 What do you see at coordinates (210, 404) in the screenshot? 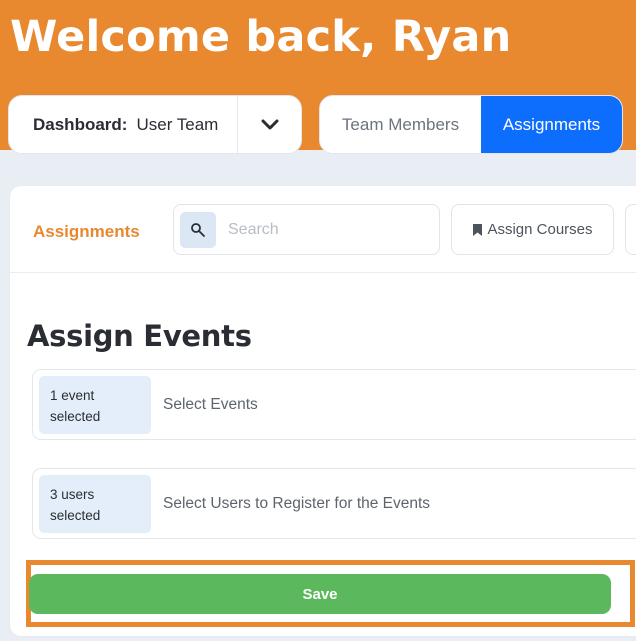
I see `select-events-label: Select Events` at bounding box center [210, 404].